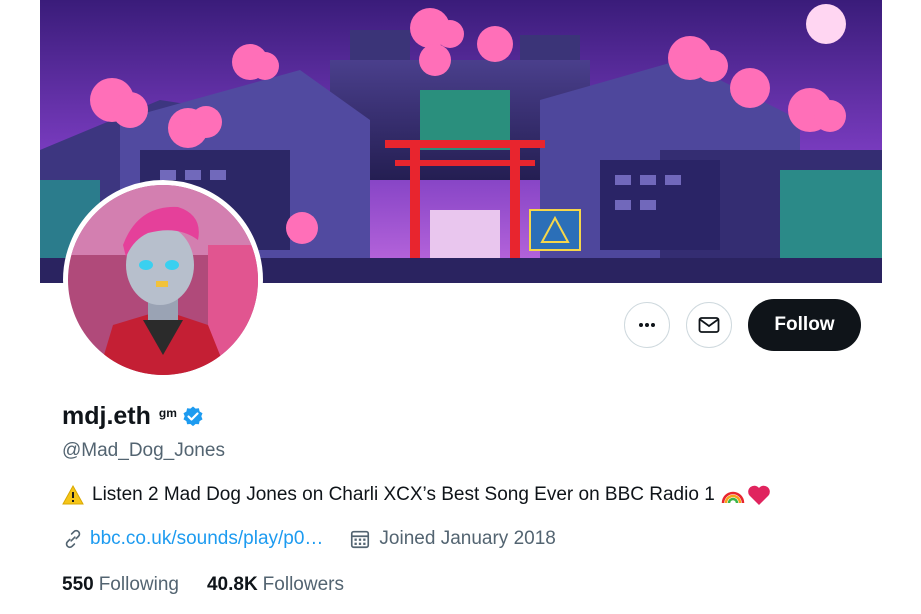 The height and width of the screenshot is (614, 921). I want to click on following-link: 550 Following, so click(120, 585).